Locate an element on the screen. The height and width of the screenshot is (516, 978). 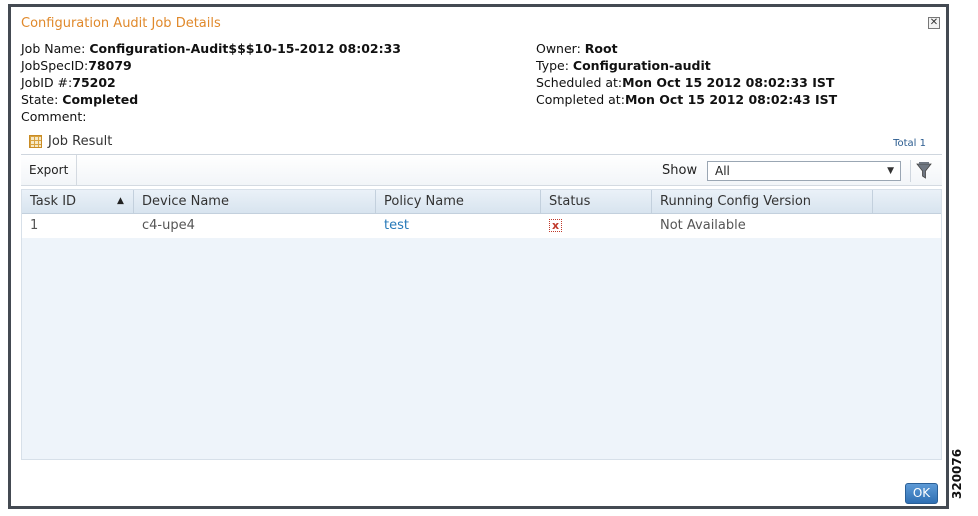
table-grid-icon is located at coordinates (35, 141).